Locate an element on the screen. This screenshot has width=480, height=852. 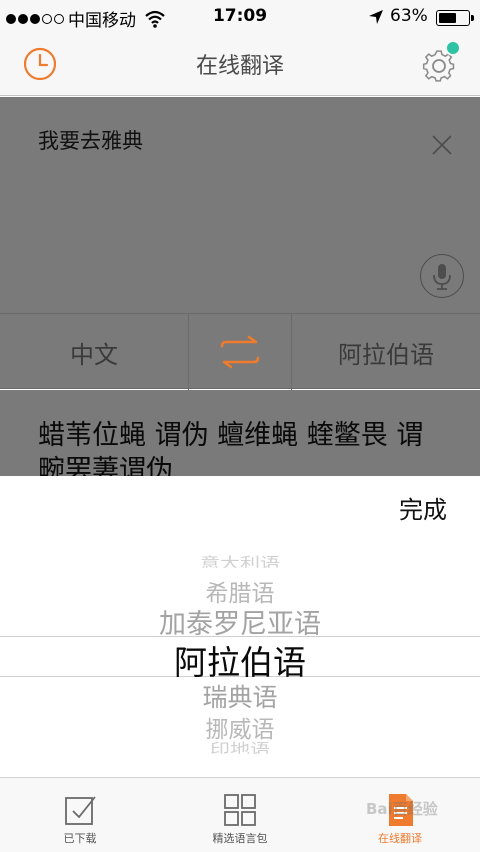
picker-option: 挪威语 is located at coordinates (240, 727).